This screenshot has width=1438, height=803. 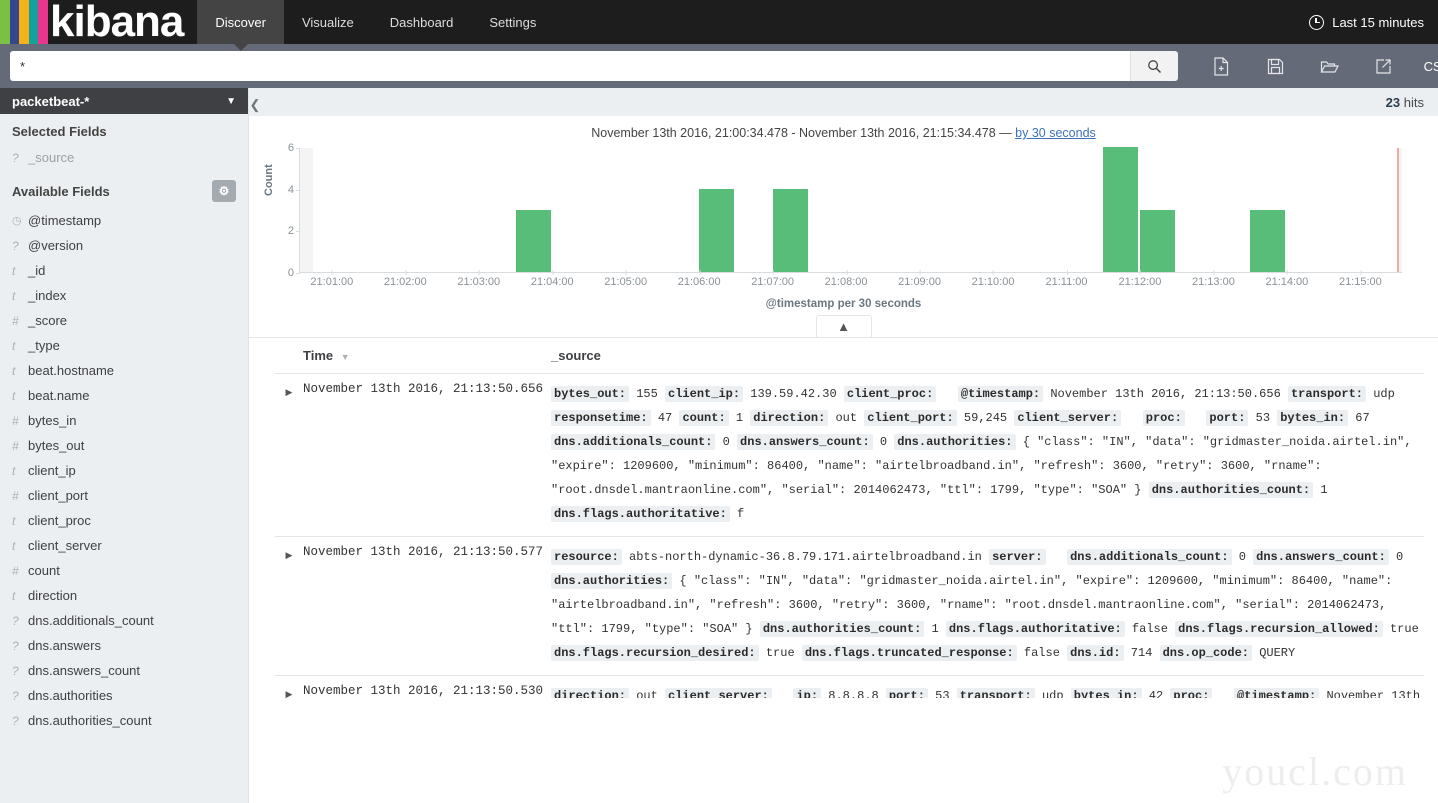 What do you see at coordinates (1221, 66) in the screenshot?
I see `new-search-button` at bounding box center [1221, 66].